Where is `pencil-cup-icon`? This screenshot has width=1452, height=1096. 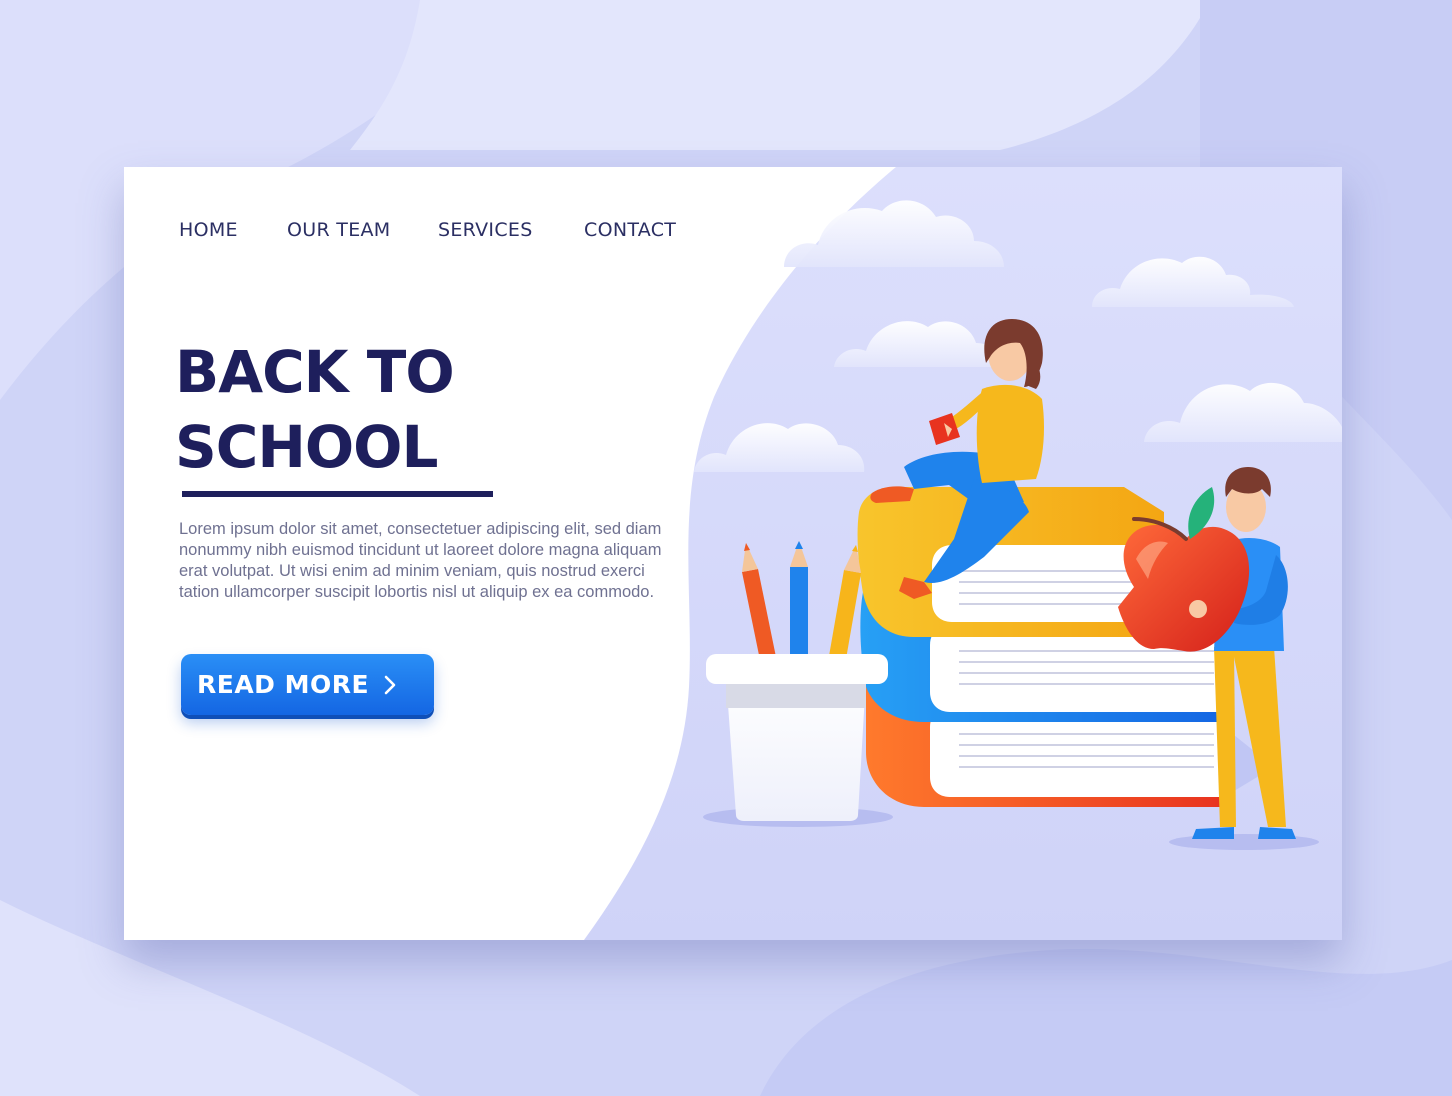
pencil-cup-icon is located at coordinates (797, 681).